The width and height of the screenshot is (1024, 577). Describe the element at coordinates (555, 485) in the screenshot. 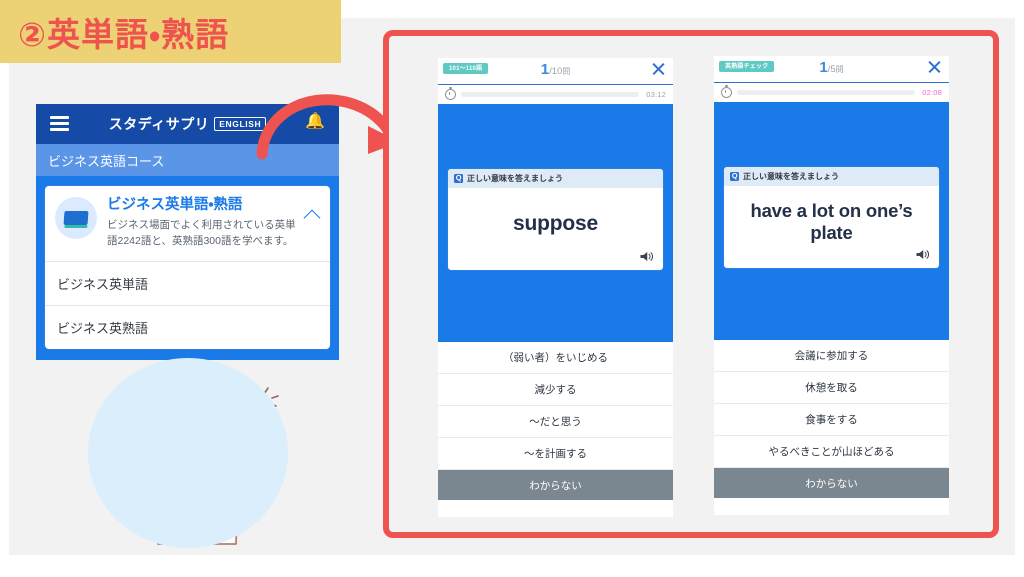

I see `screen1-dont-know-button: わからない` at that location.